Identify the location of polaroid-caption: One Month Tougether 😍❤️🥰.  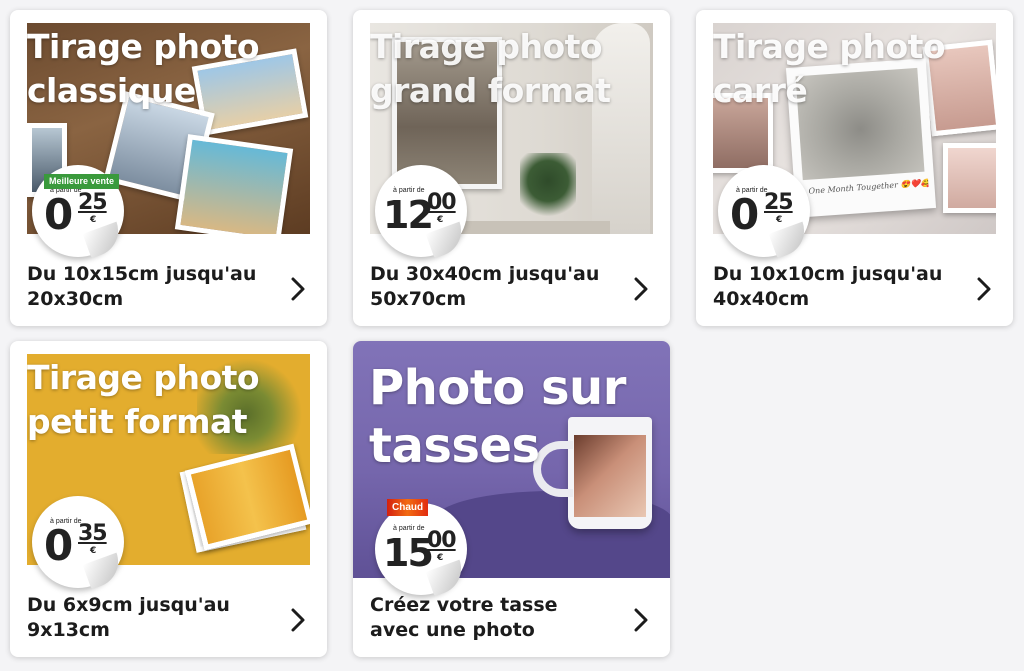
(868, 187).